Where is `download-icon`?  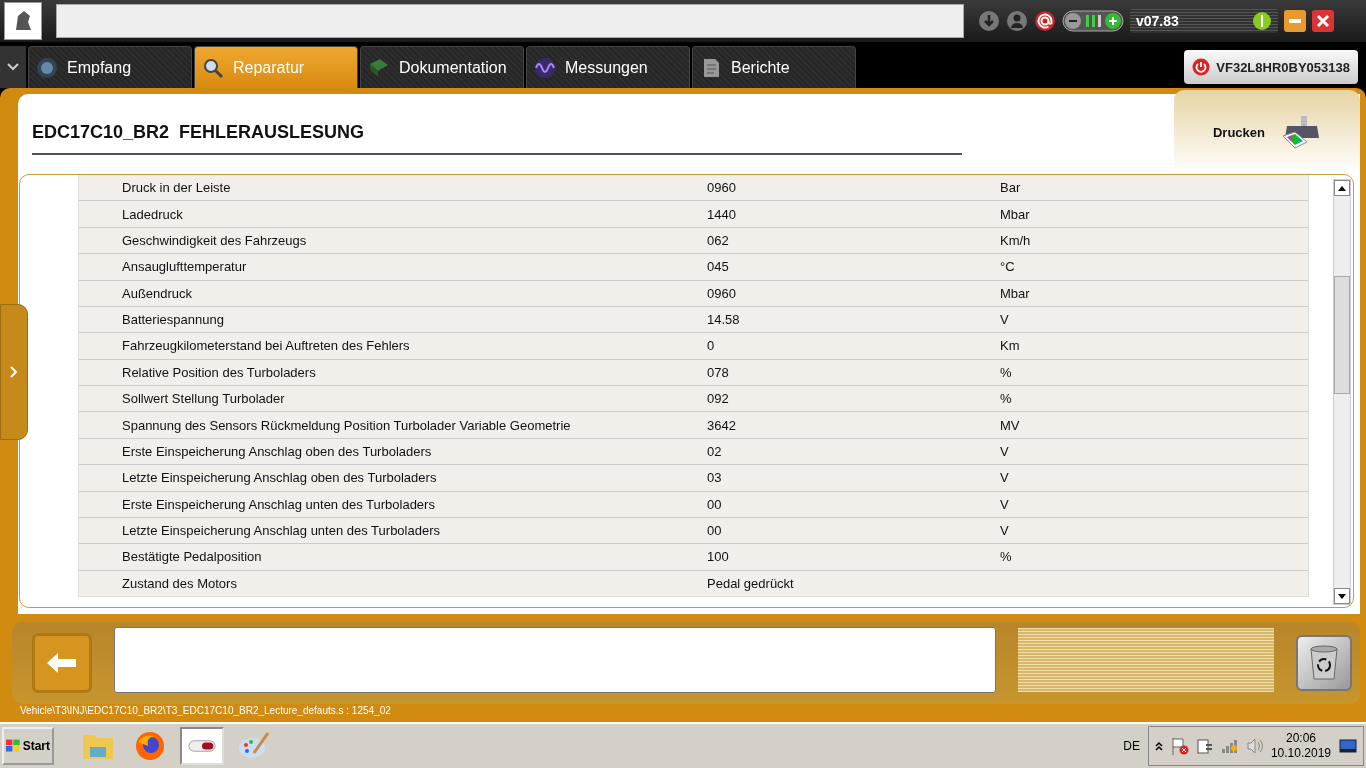
download-icon is located at coordinates (989, 21).